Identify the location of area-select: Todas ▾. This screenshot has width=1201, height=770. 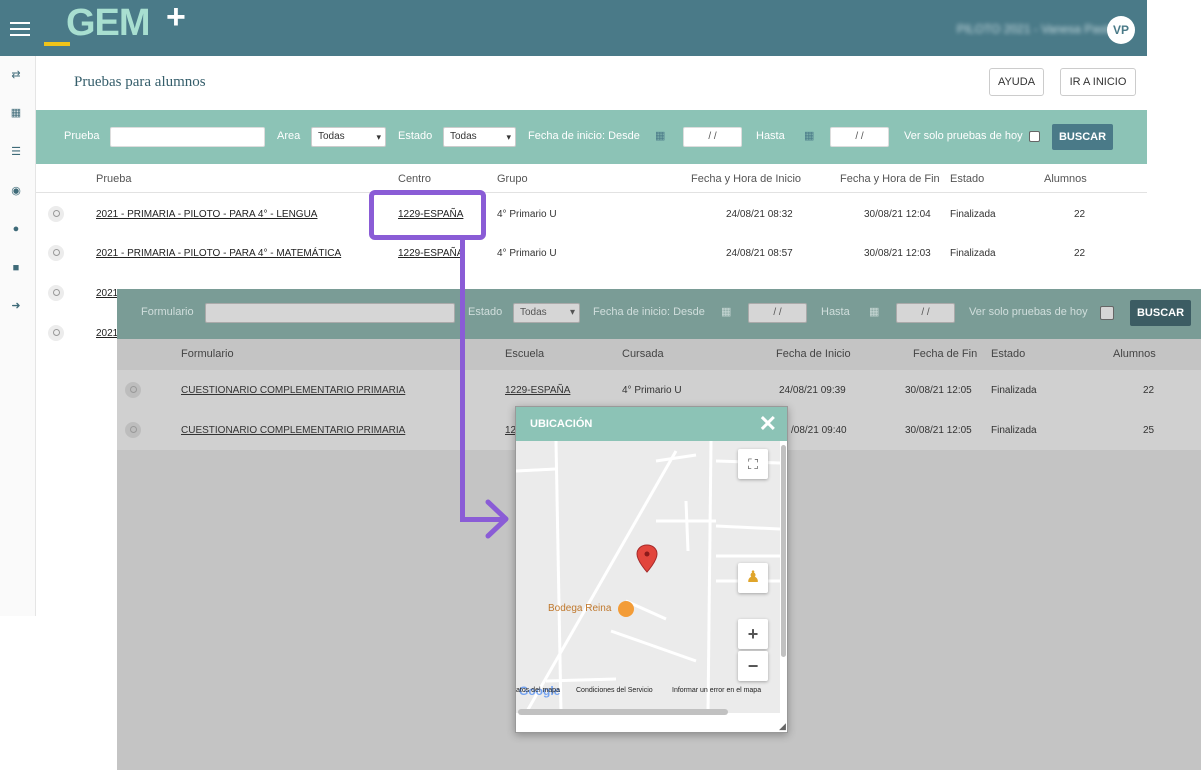
(348, 137).